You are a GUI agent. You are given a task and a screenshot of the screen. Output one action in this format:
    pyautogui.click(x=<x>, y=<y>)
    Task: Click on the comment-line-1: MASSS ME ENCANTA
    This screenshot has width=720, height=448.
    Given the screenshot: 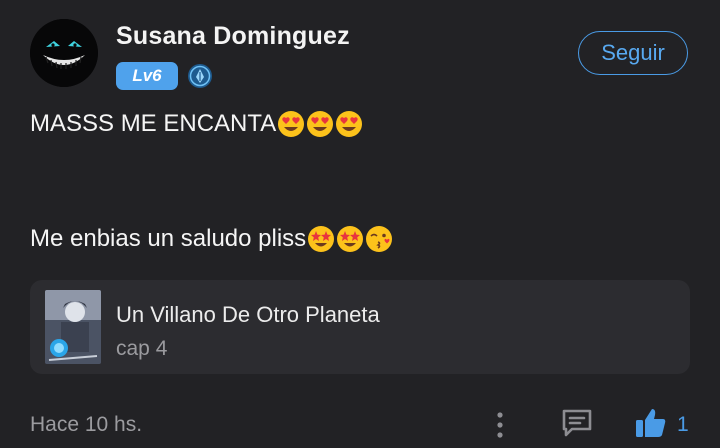 What is the action you would take?
    pyautogui.click(x=196, y=124)
    